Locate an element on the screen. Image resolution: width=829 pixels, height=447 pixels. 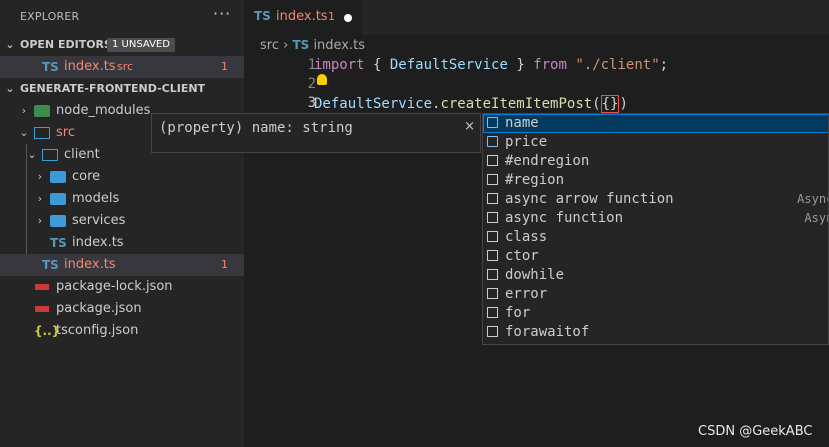
tree-item-package-json: package.json is located at coordinates (122, 309).